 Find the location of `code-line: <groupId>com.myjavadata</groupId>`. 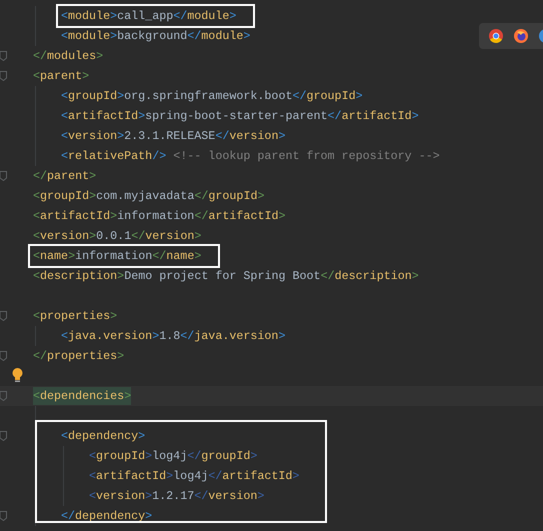

code-line: <groupId>com.myjavadata</groupId> is located at coordinates (148, 196).